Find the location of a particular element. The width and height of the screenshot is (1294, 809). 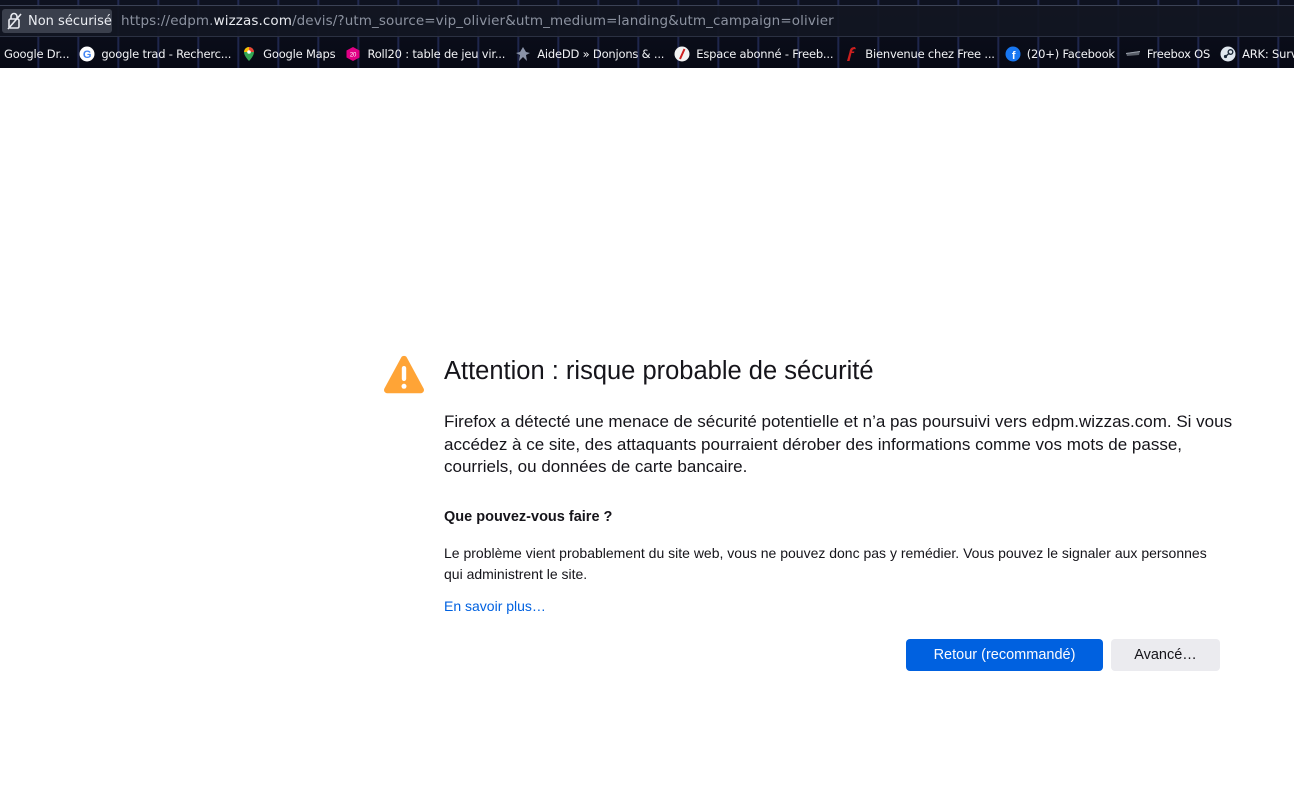

url-host: wizzas.com is located at coordinates (252, 21).